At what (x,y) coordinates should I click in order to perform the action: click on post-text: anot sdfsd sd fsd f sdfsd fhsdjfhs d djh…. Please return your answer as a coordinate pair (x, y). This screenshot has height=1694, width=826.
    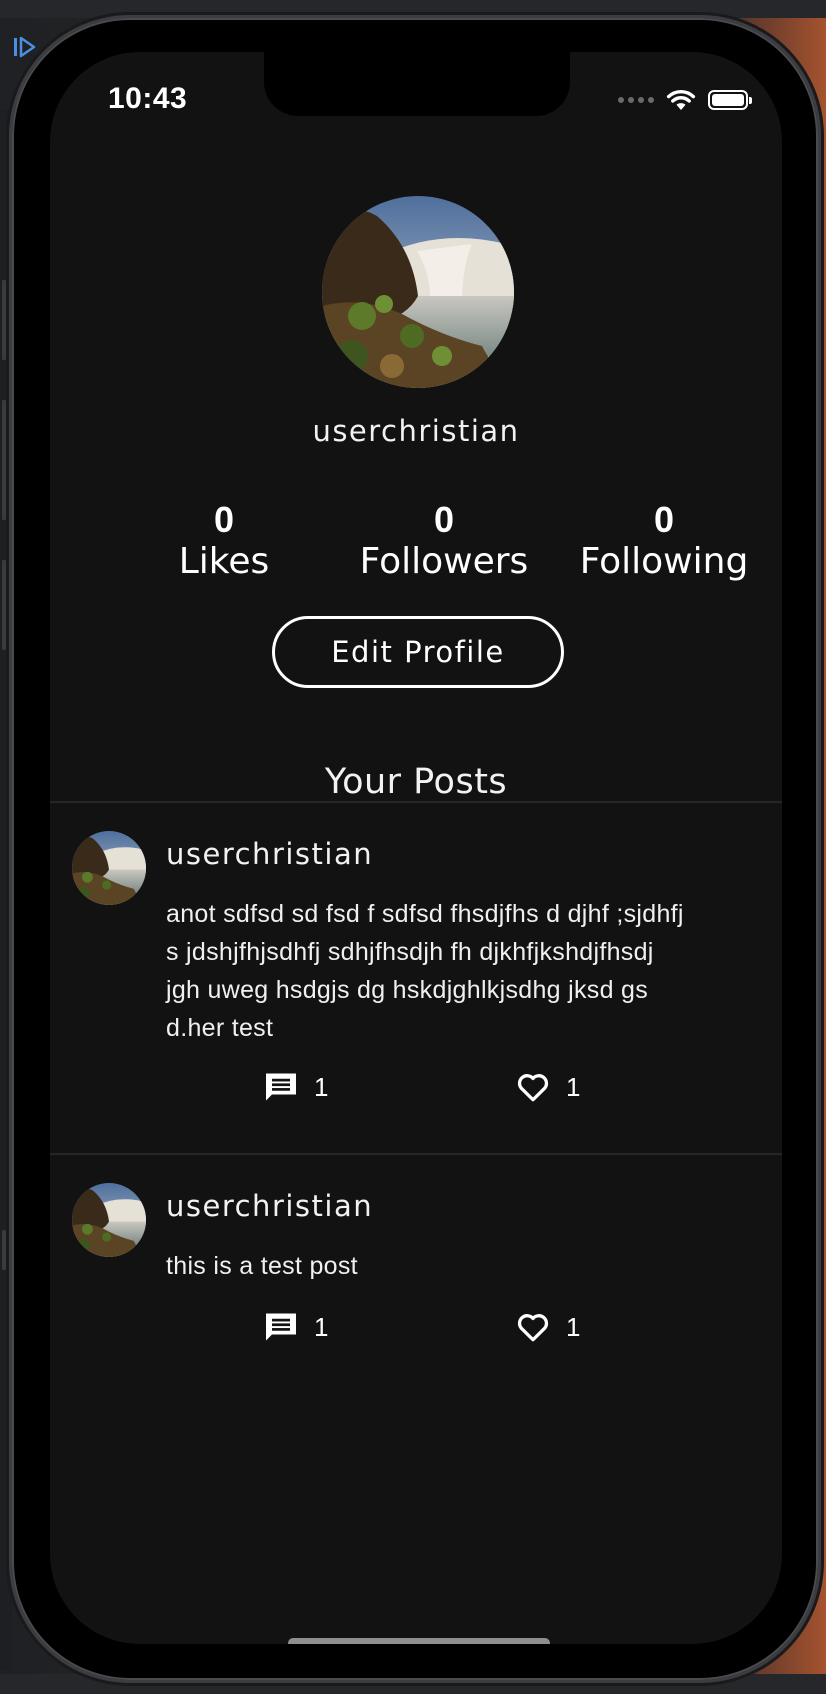
    Looking at the image, I should click on (425, 971).